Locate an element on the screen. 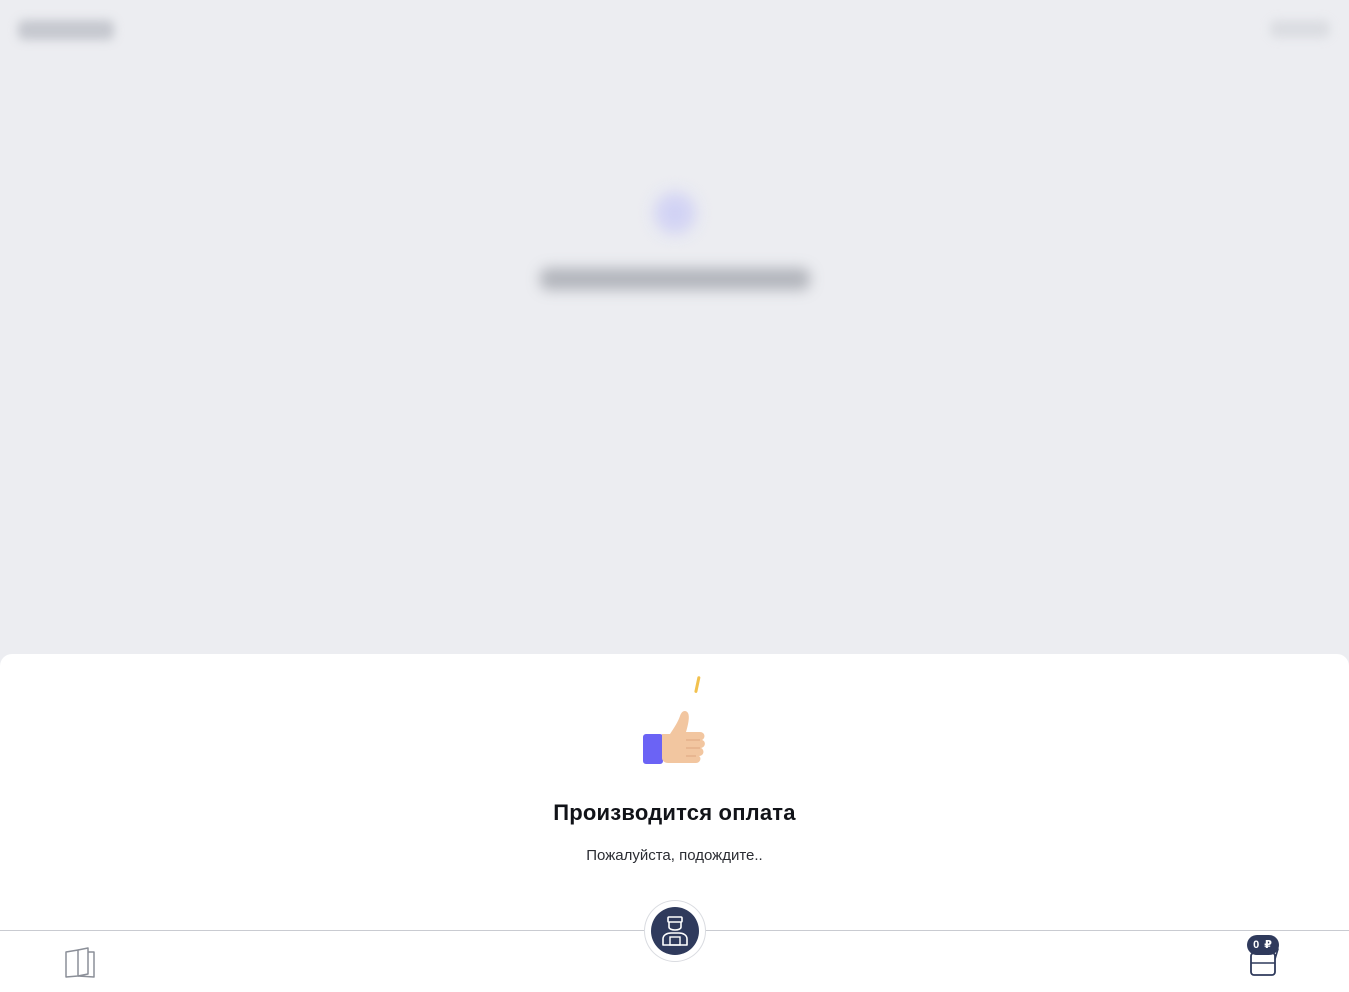 The image size is (1349, 992). courier-icon is located at coordinates (675, 931).